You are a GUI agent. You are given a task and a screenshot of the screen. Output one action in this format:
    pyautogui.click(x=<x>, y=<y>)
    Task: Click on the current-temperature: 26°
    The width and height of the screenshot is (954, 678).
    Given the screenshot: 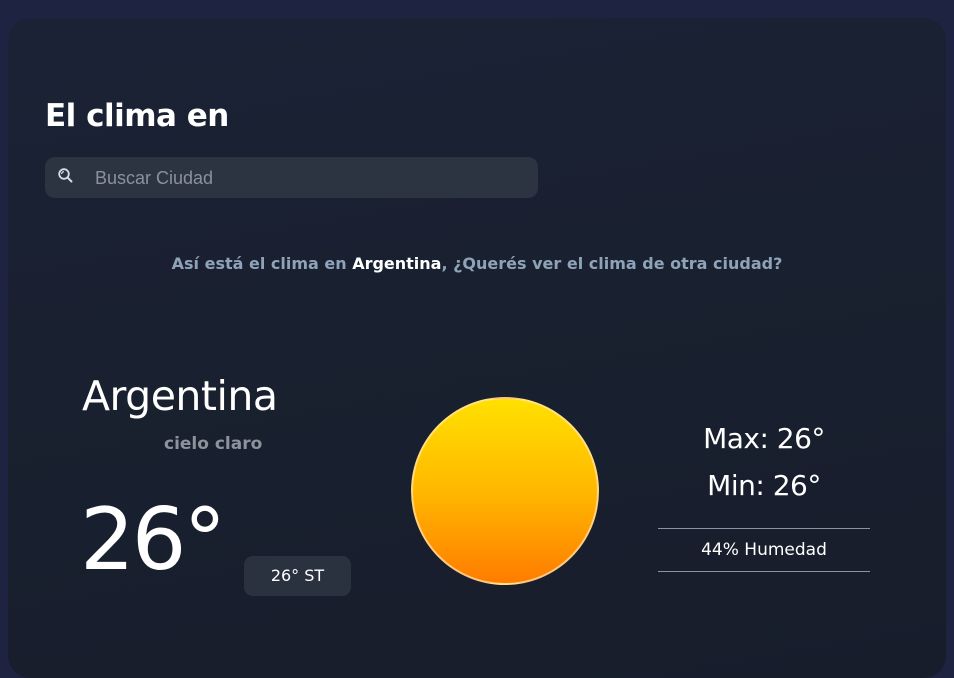 What is the action you would take?
    pyautogui.click(x=153, y=540)
    